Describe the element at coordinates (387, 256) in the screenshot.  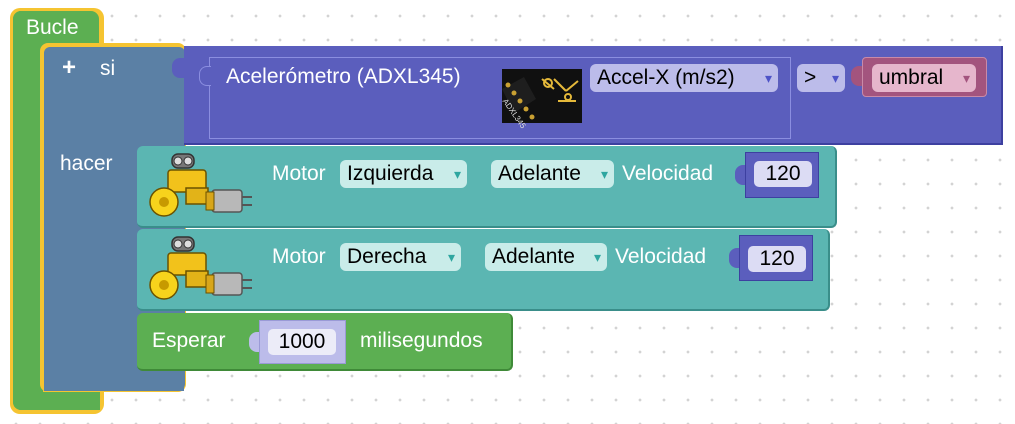
I see `motor-side-value: Derecha` at that location.